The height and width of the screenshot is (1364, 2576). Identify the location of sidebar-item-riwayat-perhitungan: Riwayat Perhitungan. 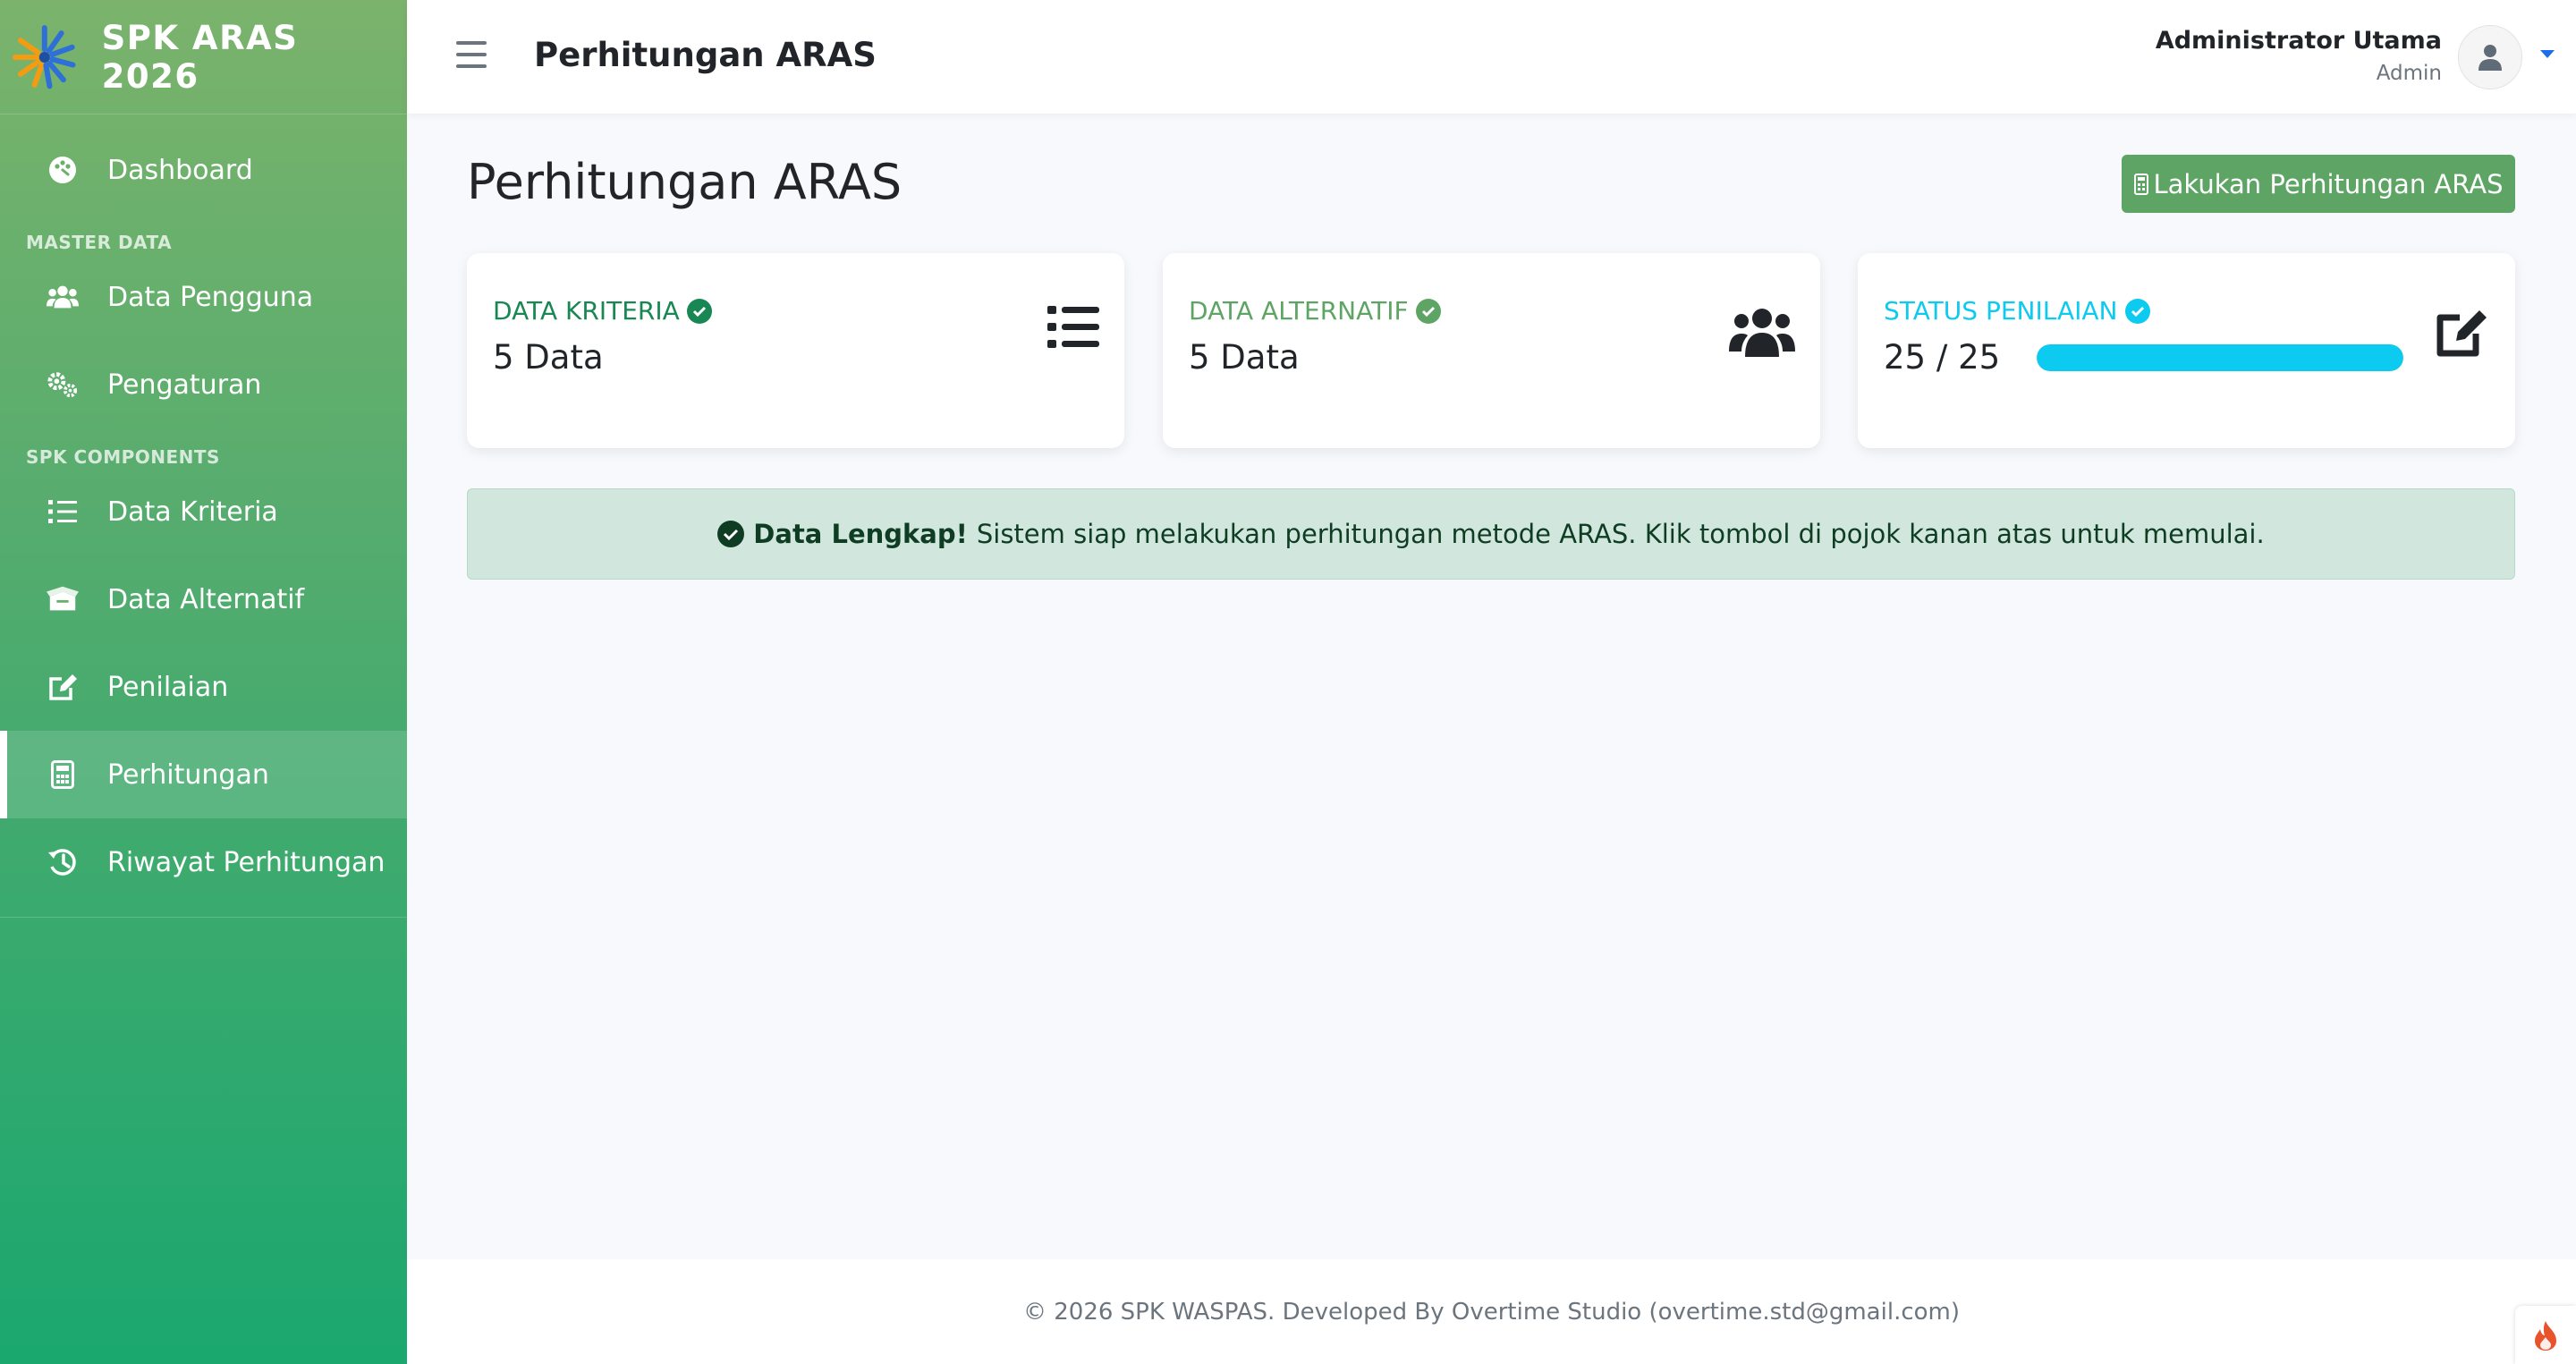
(203, 862).